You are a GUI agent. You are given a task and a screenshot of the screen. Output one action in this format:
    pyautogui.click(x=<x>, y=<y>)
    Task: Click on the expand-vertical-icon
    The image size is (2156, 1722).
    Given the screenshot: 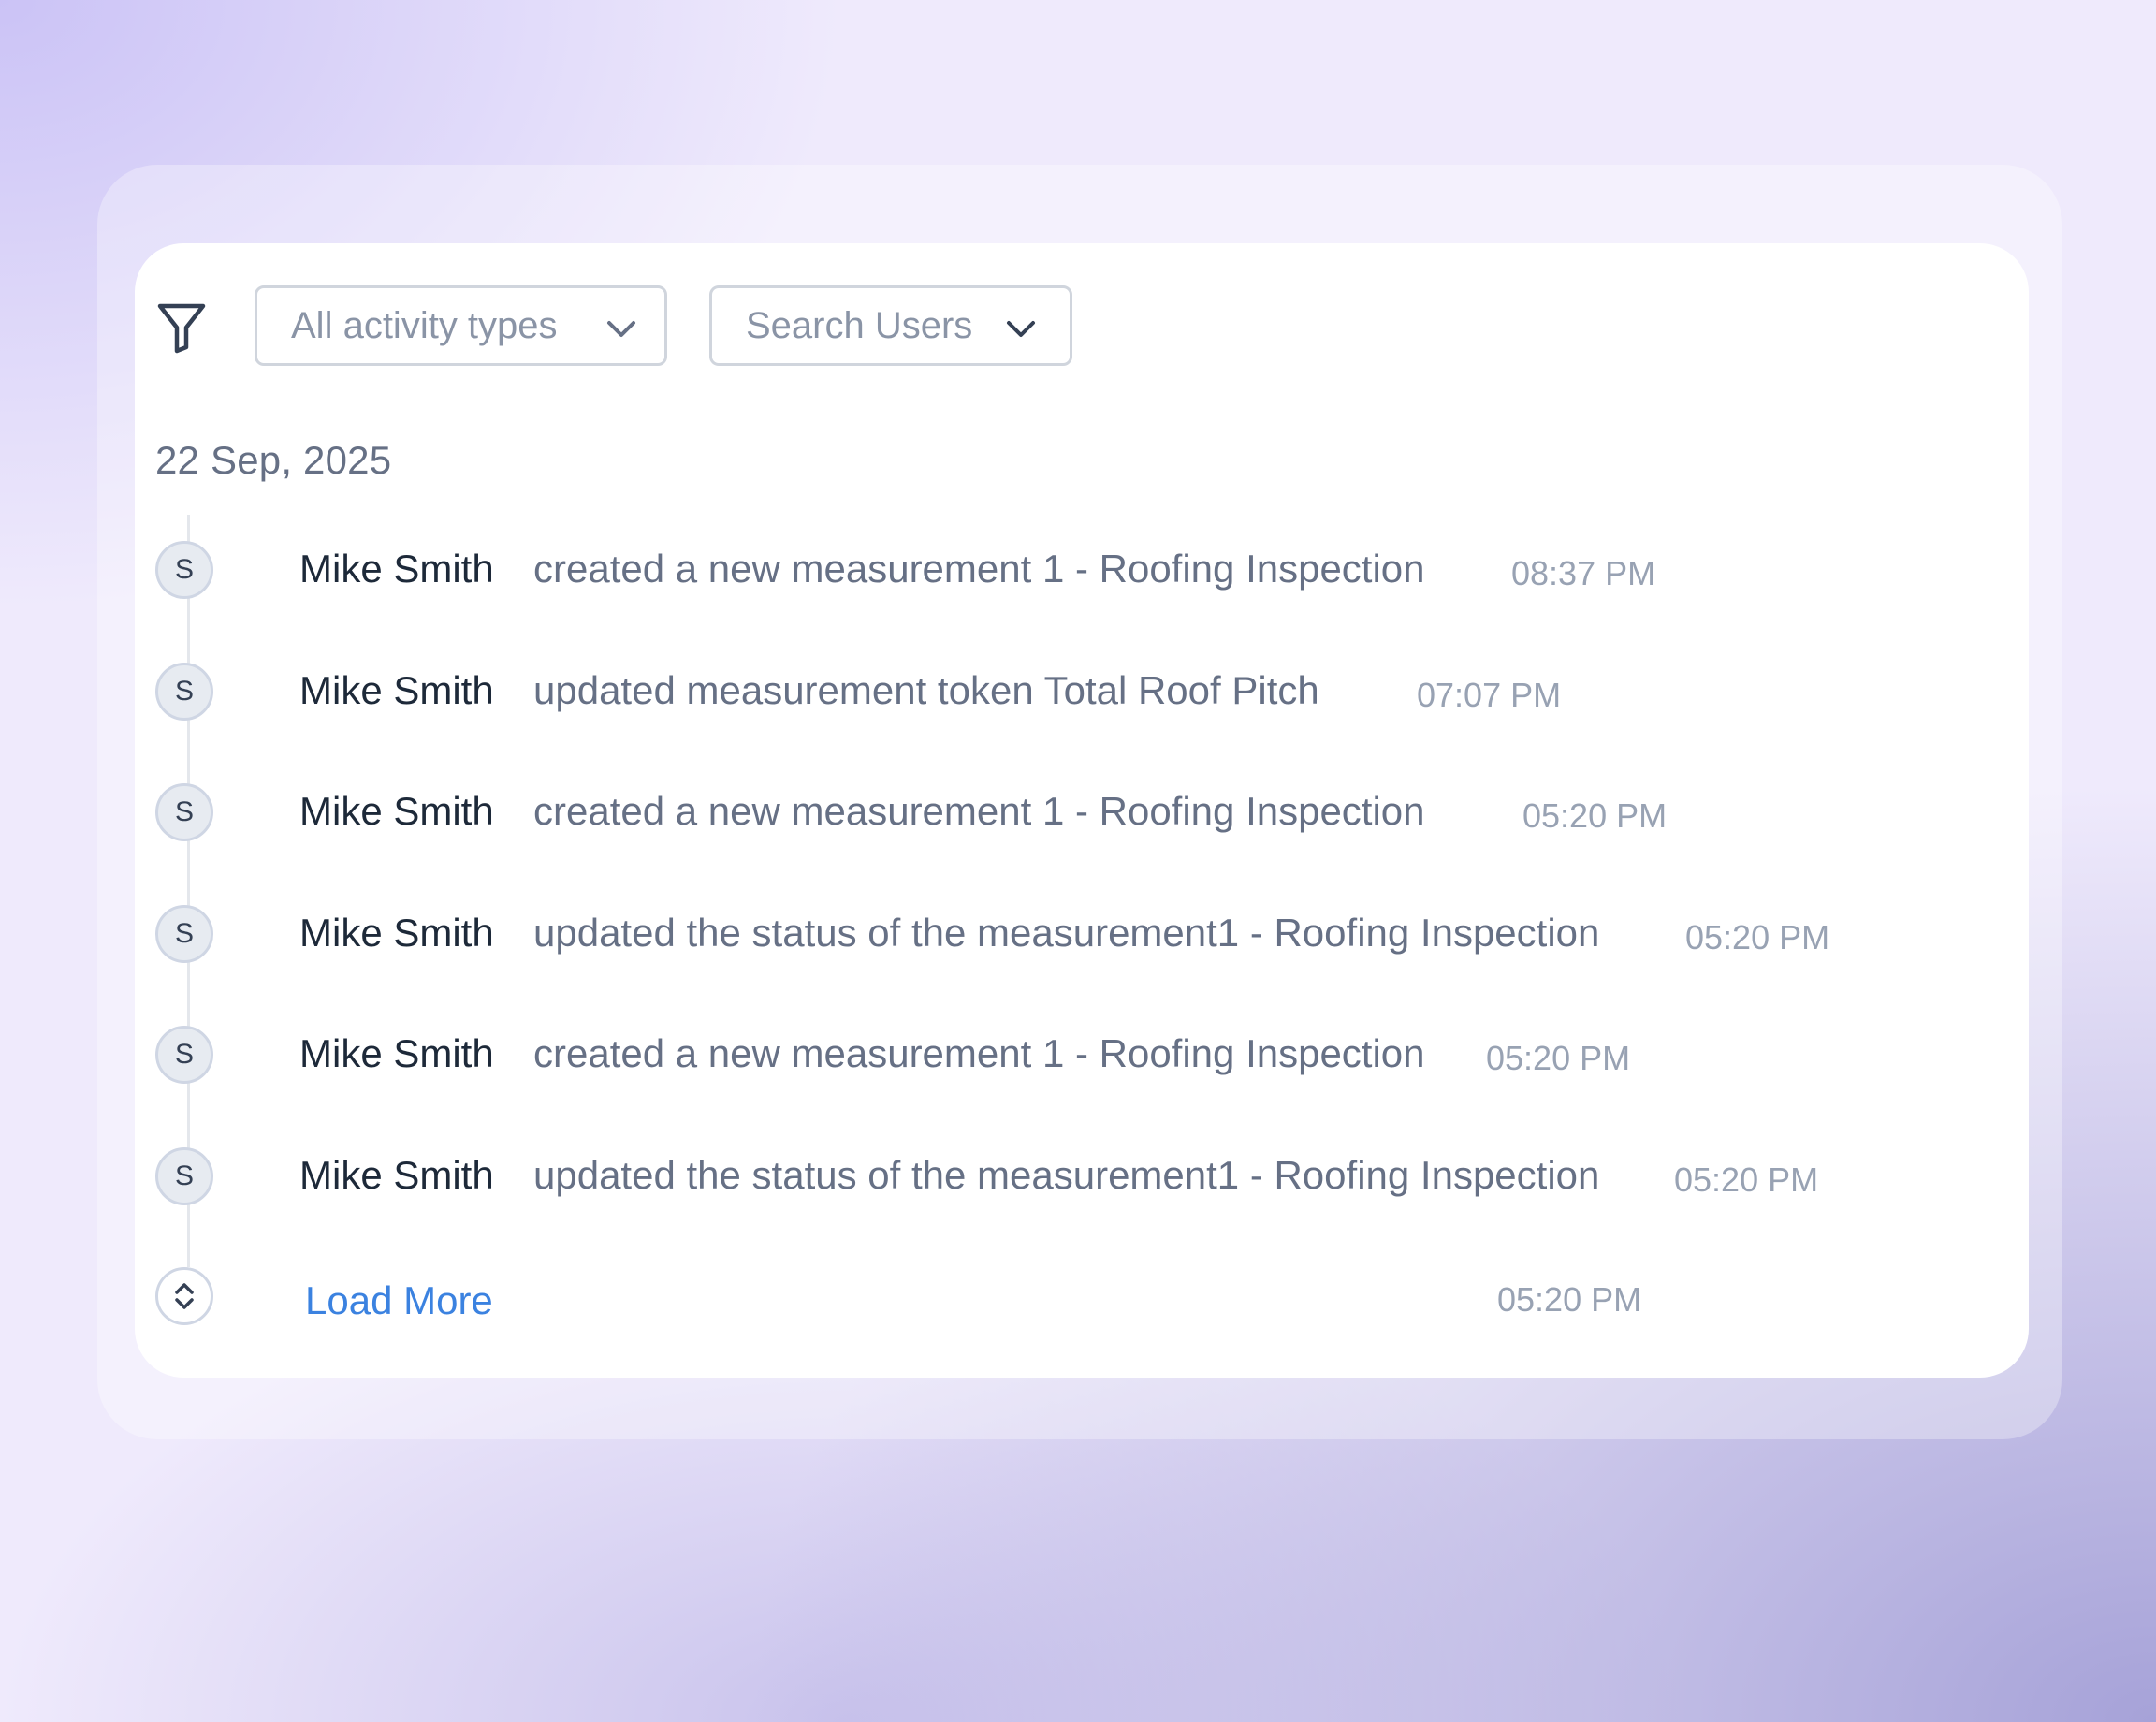 What is the action you would take?
    pyautogui.click(x=184, y=1296)
    